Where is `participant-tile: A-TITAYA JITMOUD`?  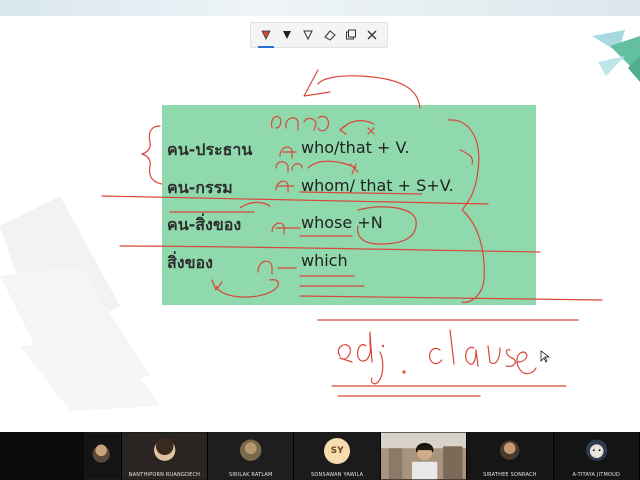
participant-tile: A-TITAYA JITMOUD is located at coordinates (596, 456).